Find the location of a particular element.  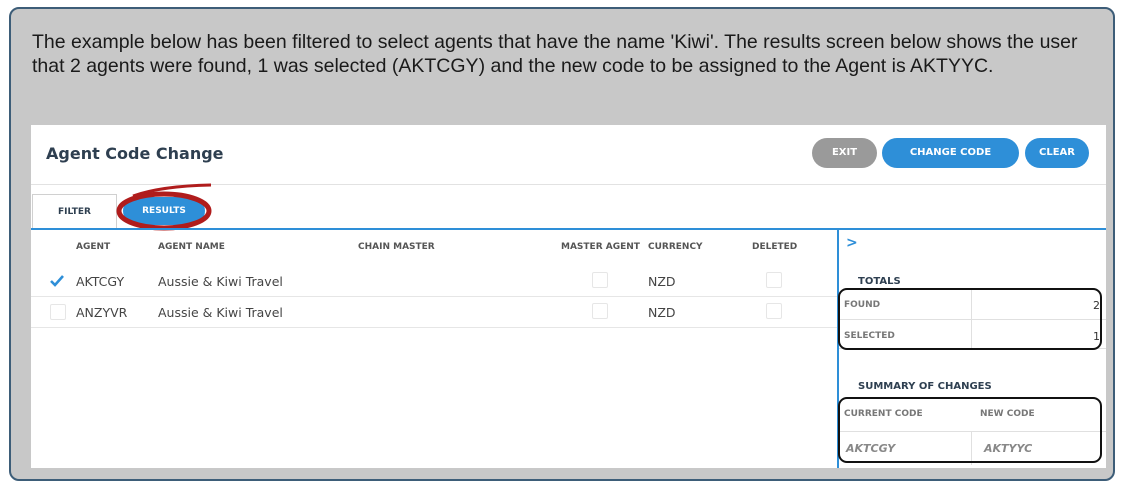

checkmark-icon is located at coordinates (57, 281).